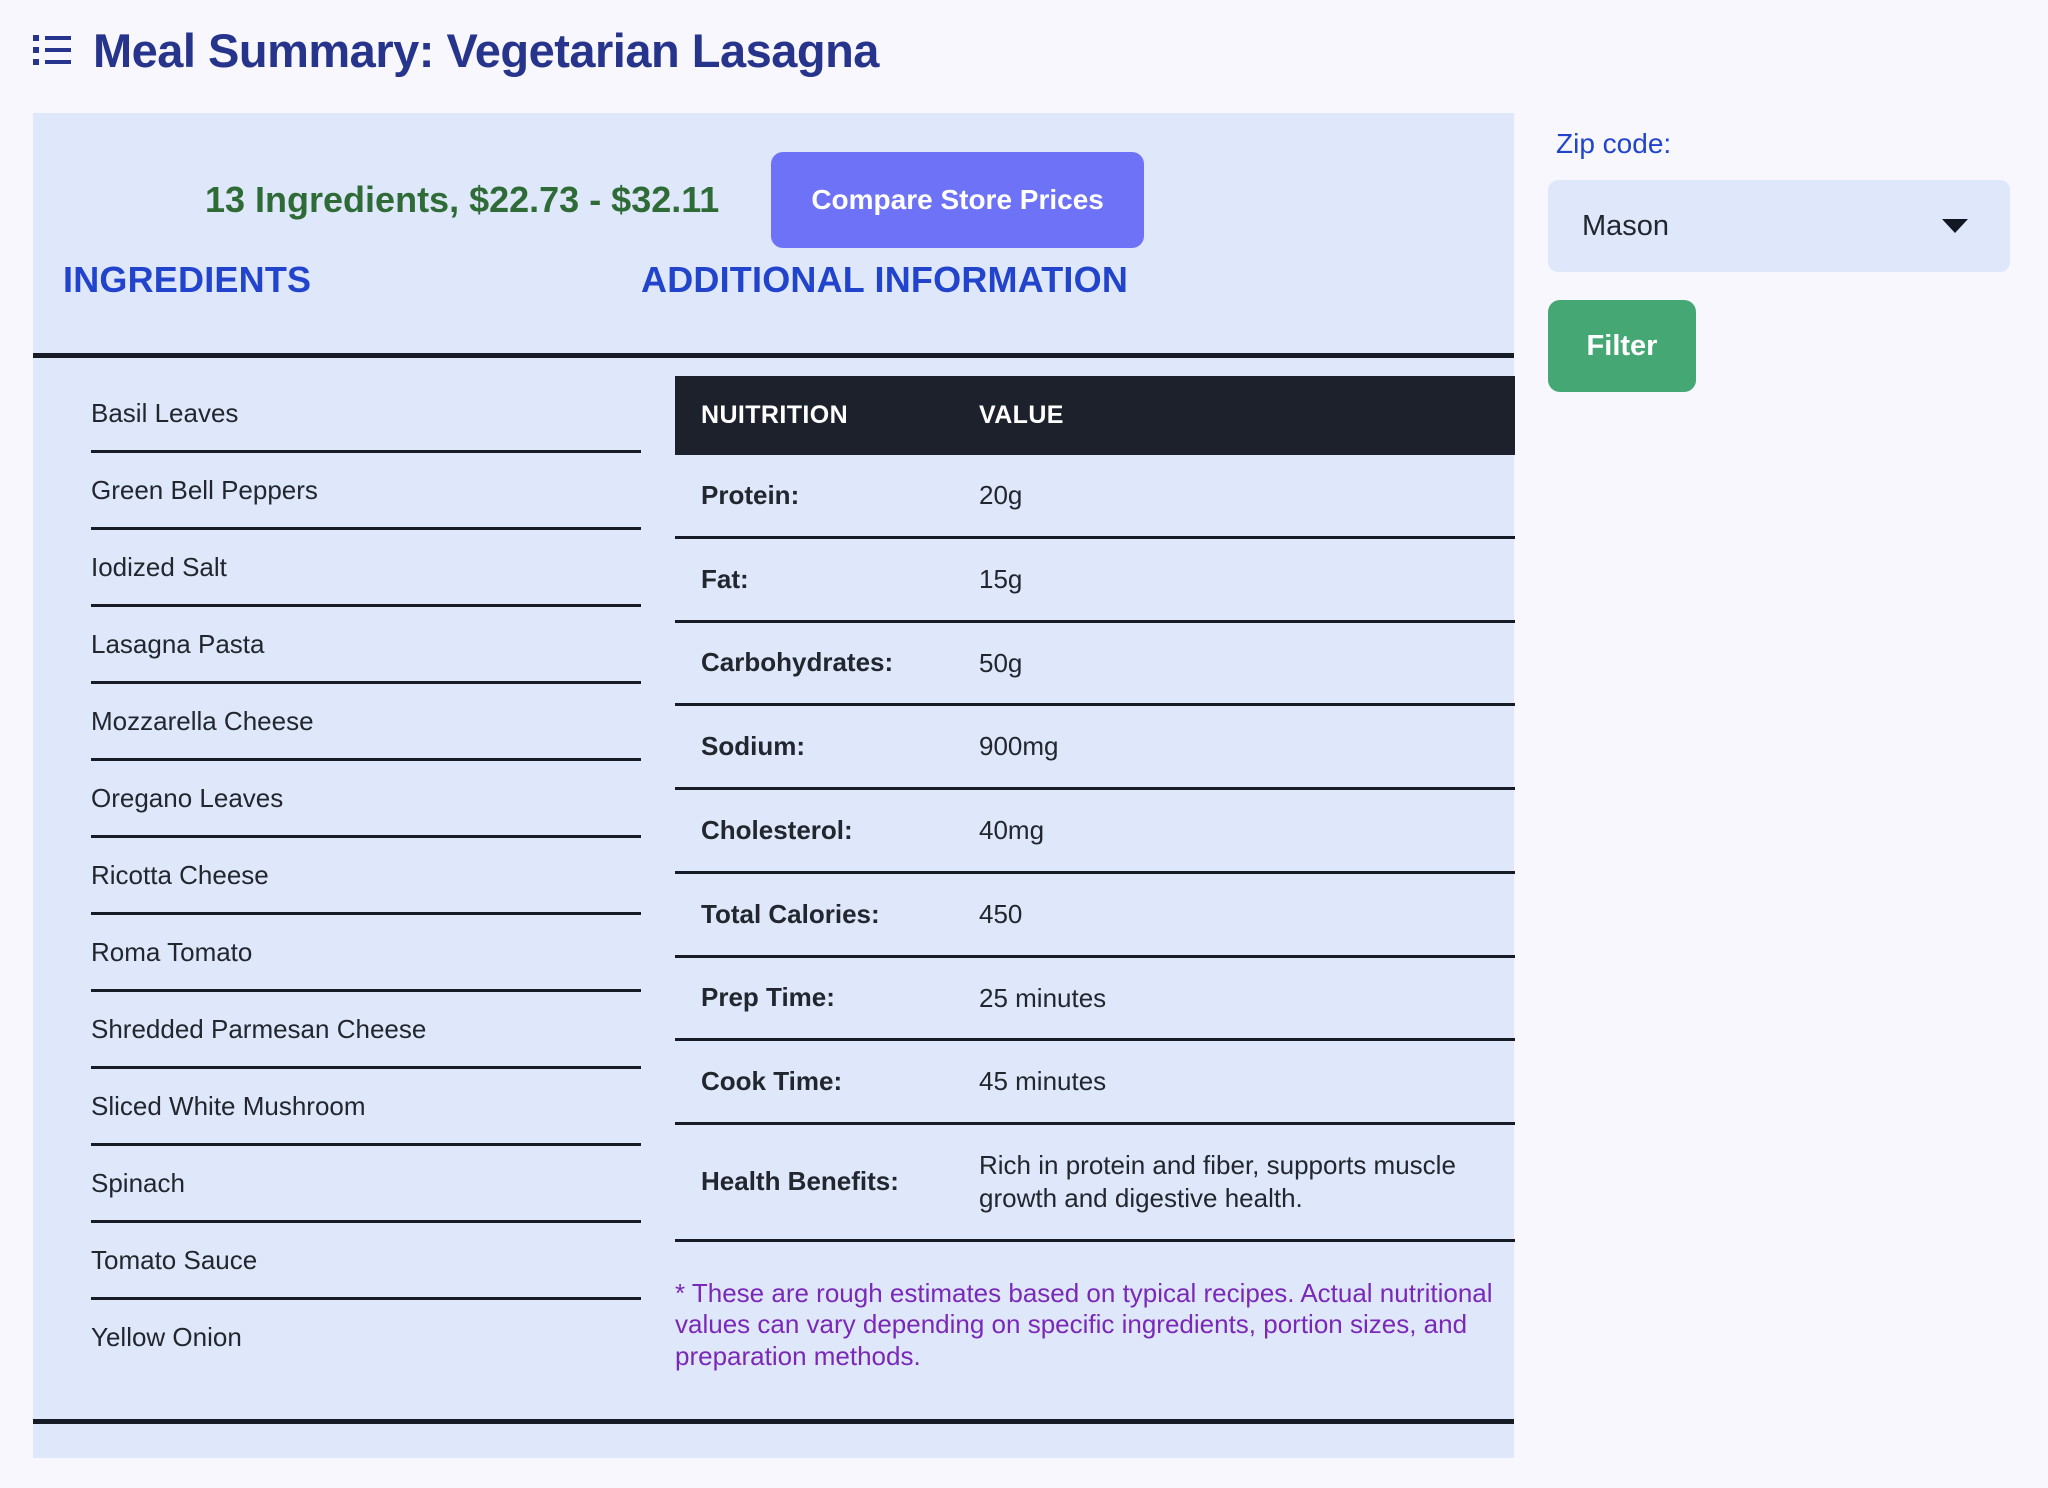 The image size is (2048, 1488). Describe the element at coordinates (366, 722) in the screenshot. I see `list-item: Mozzarella Cheese` at that location.